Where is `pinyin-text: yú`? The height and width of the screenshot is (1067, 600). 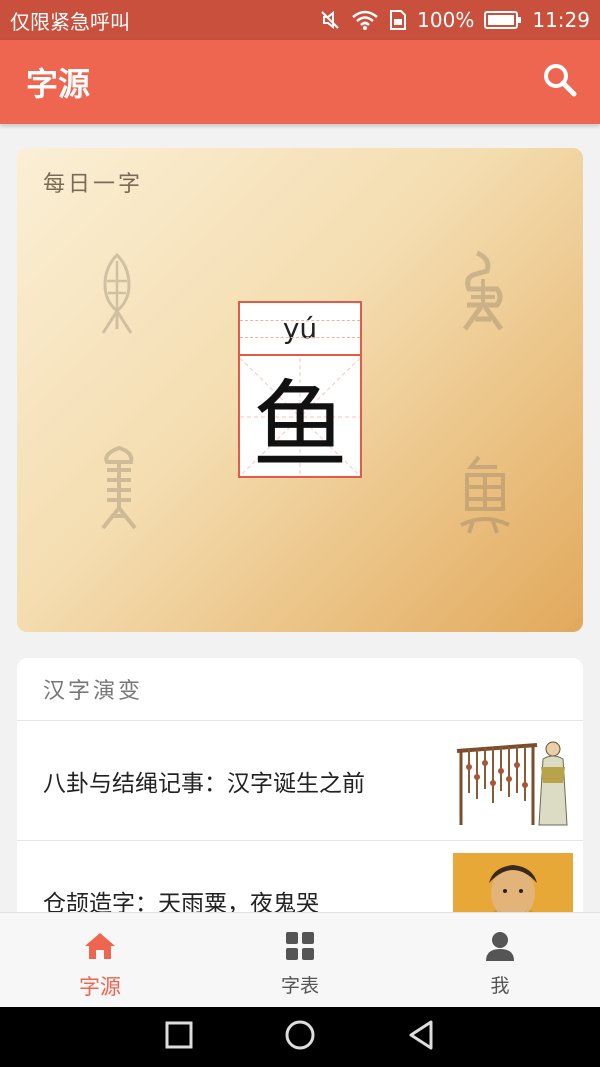 pinyin-text: yú is located at coordinates (300, 328).